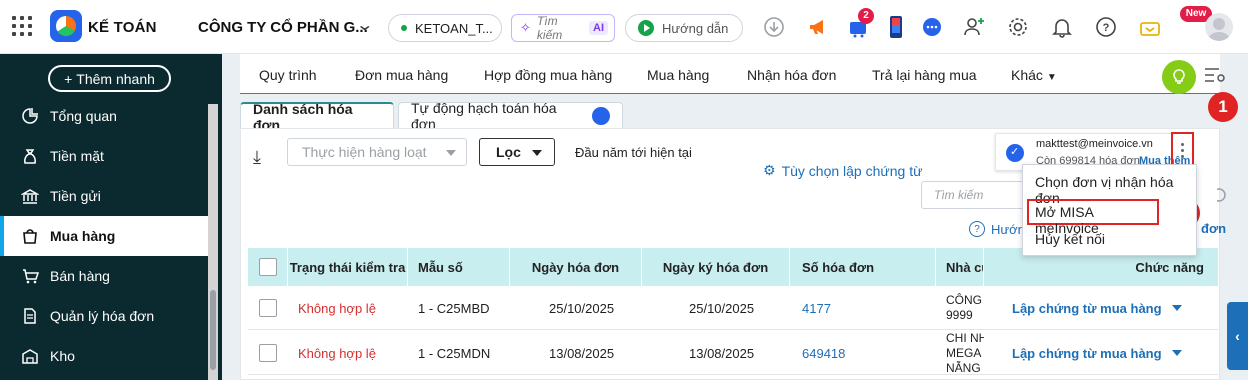 This screenshot has height=380, width=1248. Describe the element at coordinates (62, 356) in the screenshot. I see `sidebar-item-label: Kho` at that location.